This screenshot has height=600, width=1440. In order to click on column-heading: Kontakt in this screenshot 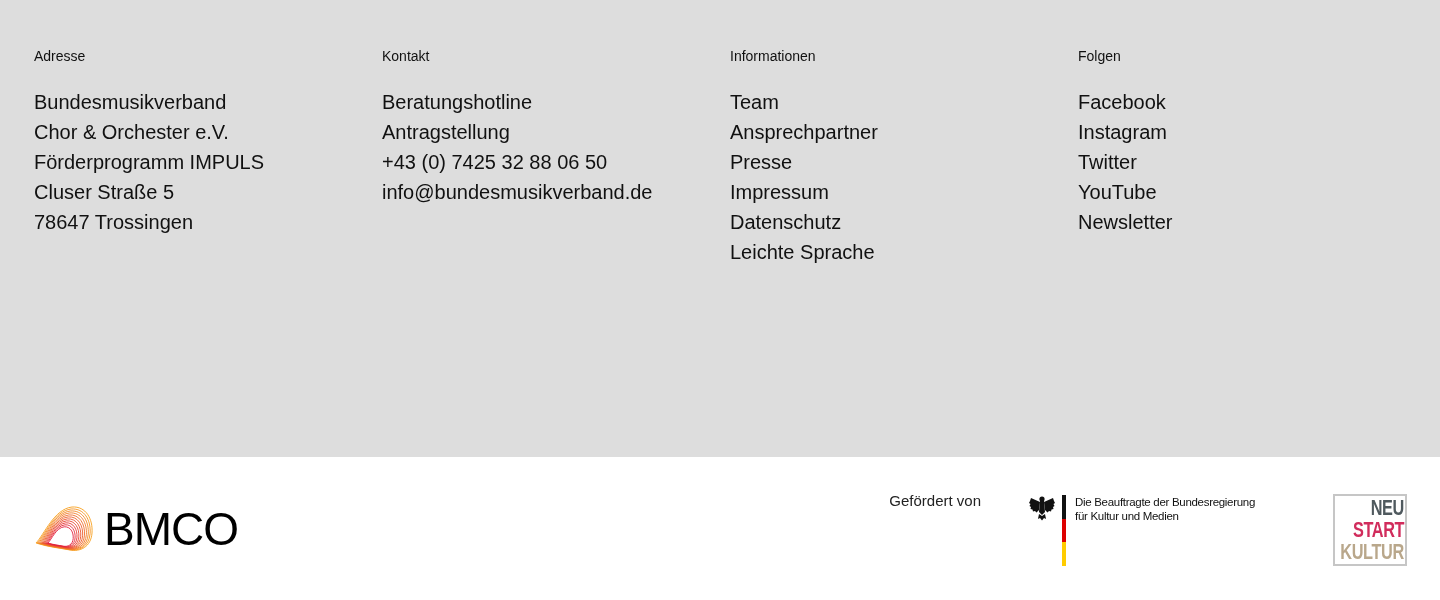, I will do `click(406, 56)`.